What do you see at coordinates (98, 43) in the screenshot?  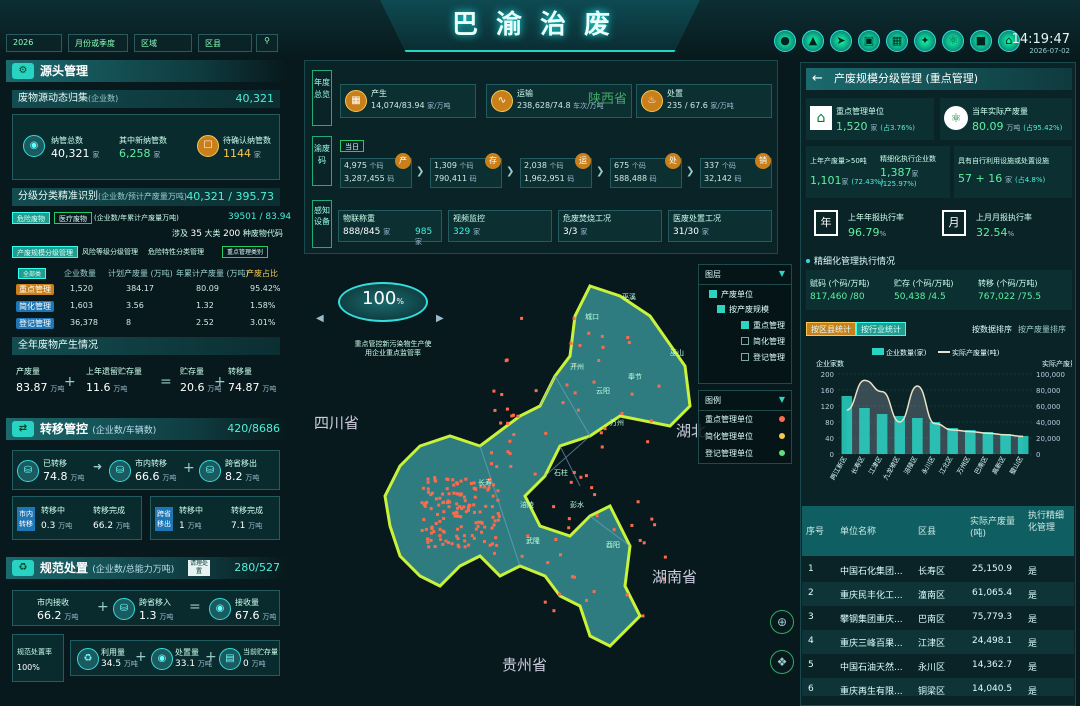 I see `period-select: 月份或季度` at bounding box center [98, 43].